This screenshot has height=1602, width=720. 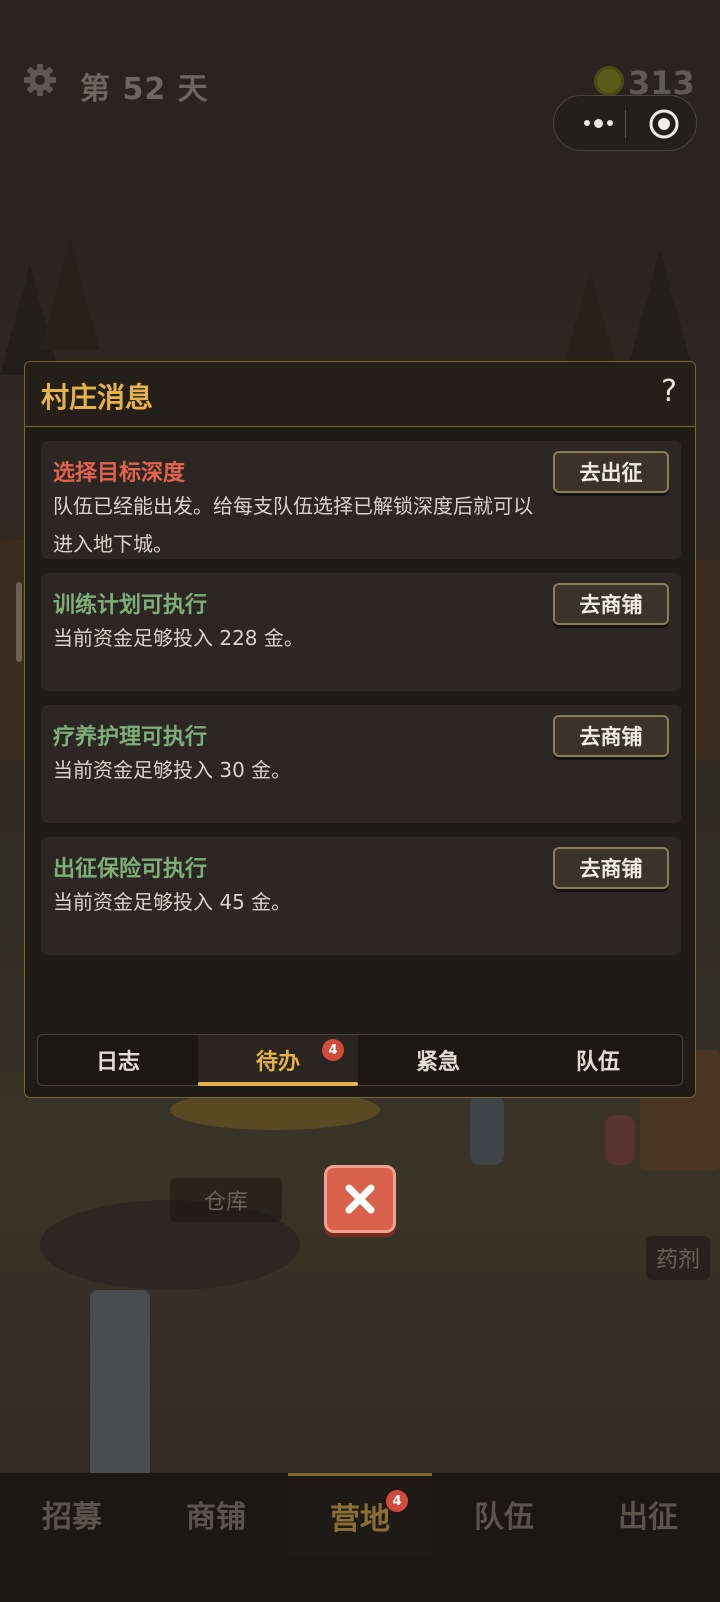 What do you see at coordinates (361, 764) in the screenshot?
I see `message-card: 疗养护理可执行 当前资金足够投入 30 金。 去商铺` at bounding box center [361, 764].